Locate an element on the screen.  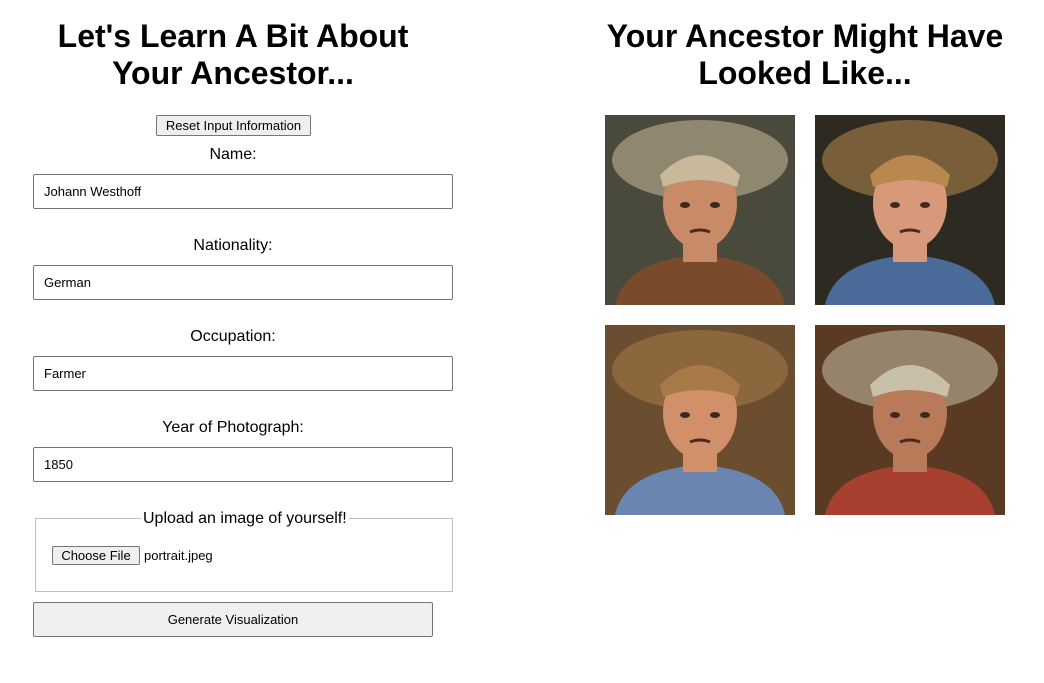
left-title-line-1: Let's Learn A Bit About is located at coordinates (233, 36).